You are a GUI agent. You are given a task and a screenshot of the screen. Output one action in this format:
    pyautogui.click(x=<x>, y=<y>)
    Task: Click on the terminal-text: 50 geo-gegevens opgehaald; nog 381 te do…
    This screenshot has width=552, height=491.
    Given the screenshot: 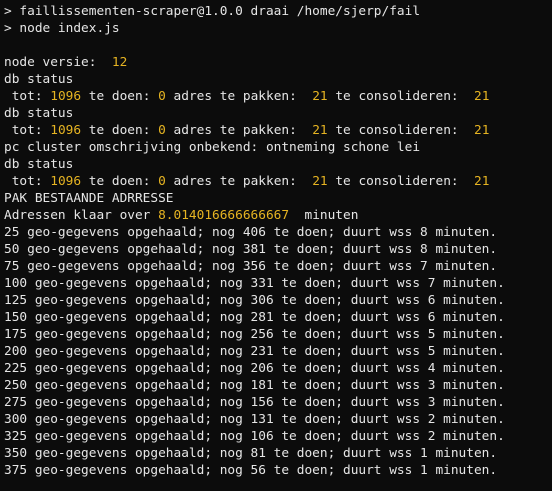 What is the action you would take?
    pyautogui.click(x=251, y=249)
    